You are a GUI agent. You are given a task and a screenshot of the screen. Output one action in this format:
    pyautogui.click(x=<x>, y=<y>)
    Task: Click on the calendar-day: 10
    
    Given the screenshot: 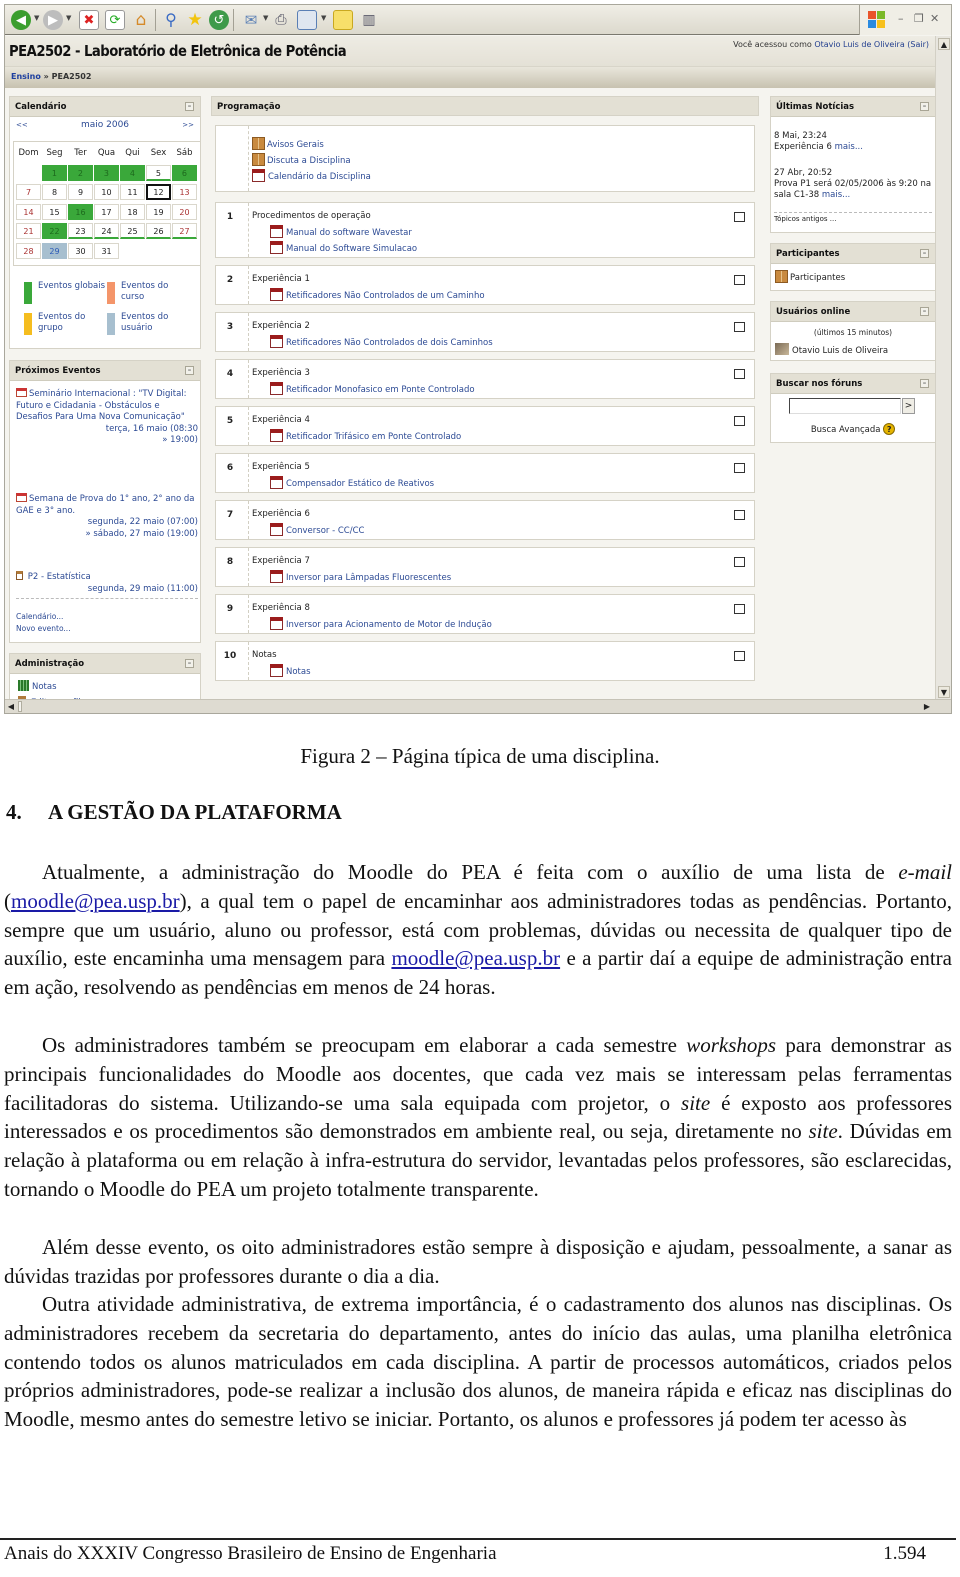 What is the action you would take?
    pyautogui.click(x=106, y=192)
    